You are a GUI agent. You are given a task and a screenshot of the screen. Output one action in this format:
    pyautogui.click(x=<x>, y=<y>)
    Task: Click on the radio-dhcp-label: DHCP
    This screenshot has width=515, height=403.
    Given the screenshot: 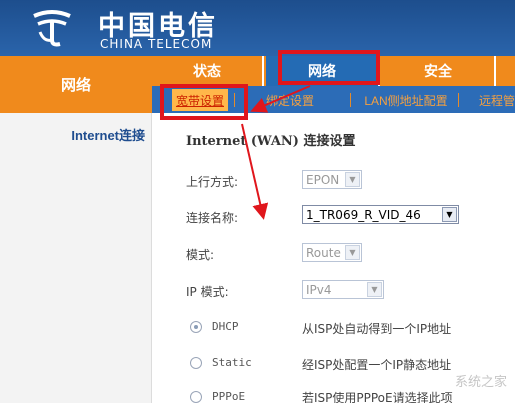 What is the action you would take?
    pyautogui.click(x=225, y=326)
    